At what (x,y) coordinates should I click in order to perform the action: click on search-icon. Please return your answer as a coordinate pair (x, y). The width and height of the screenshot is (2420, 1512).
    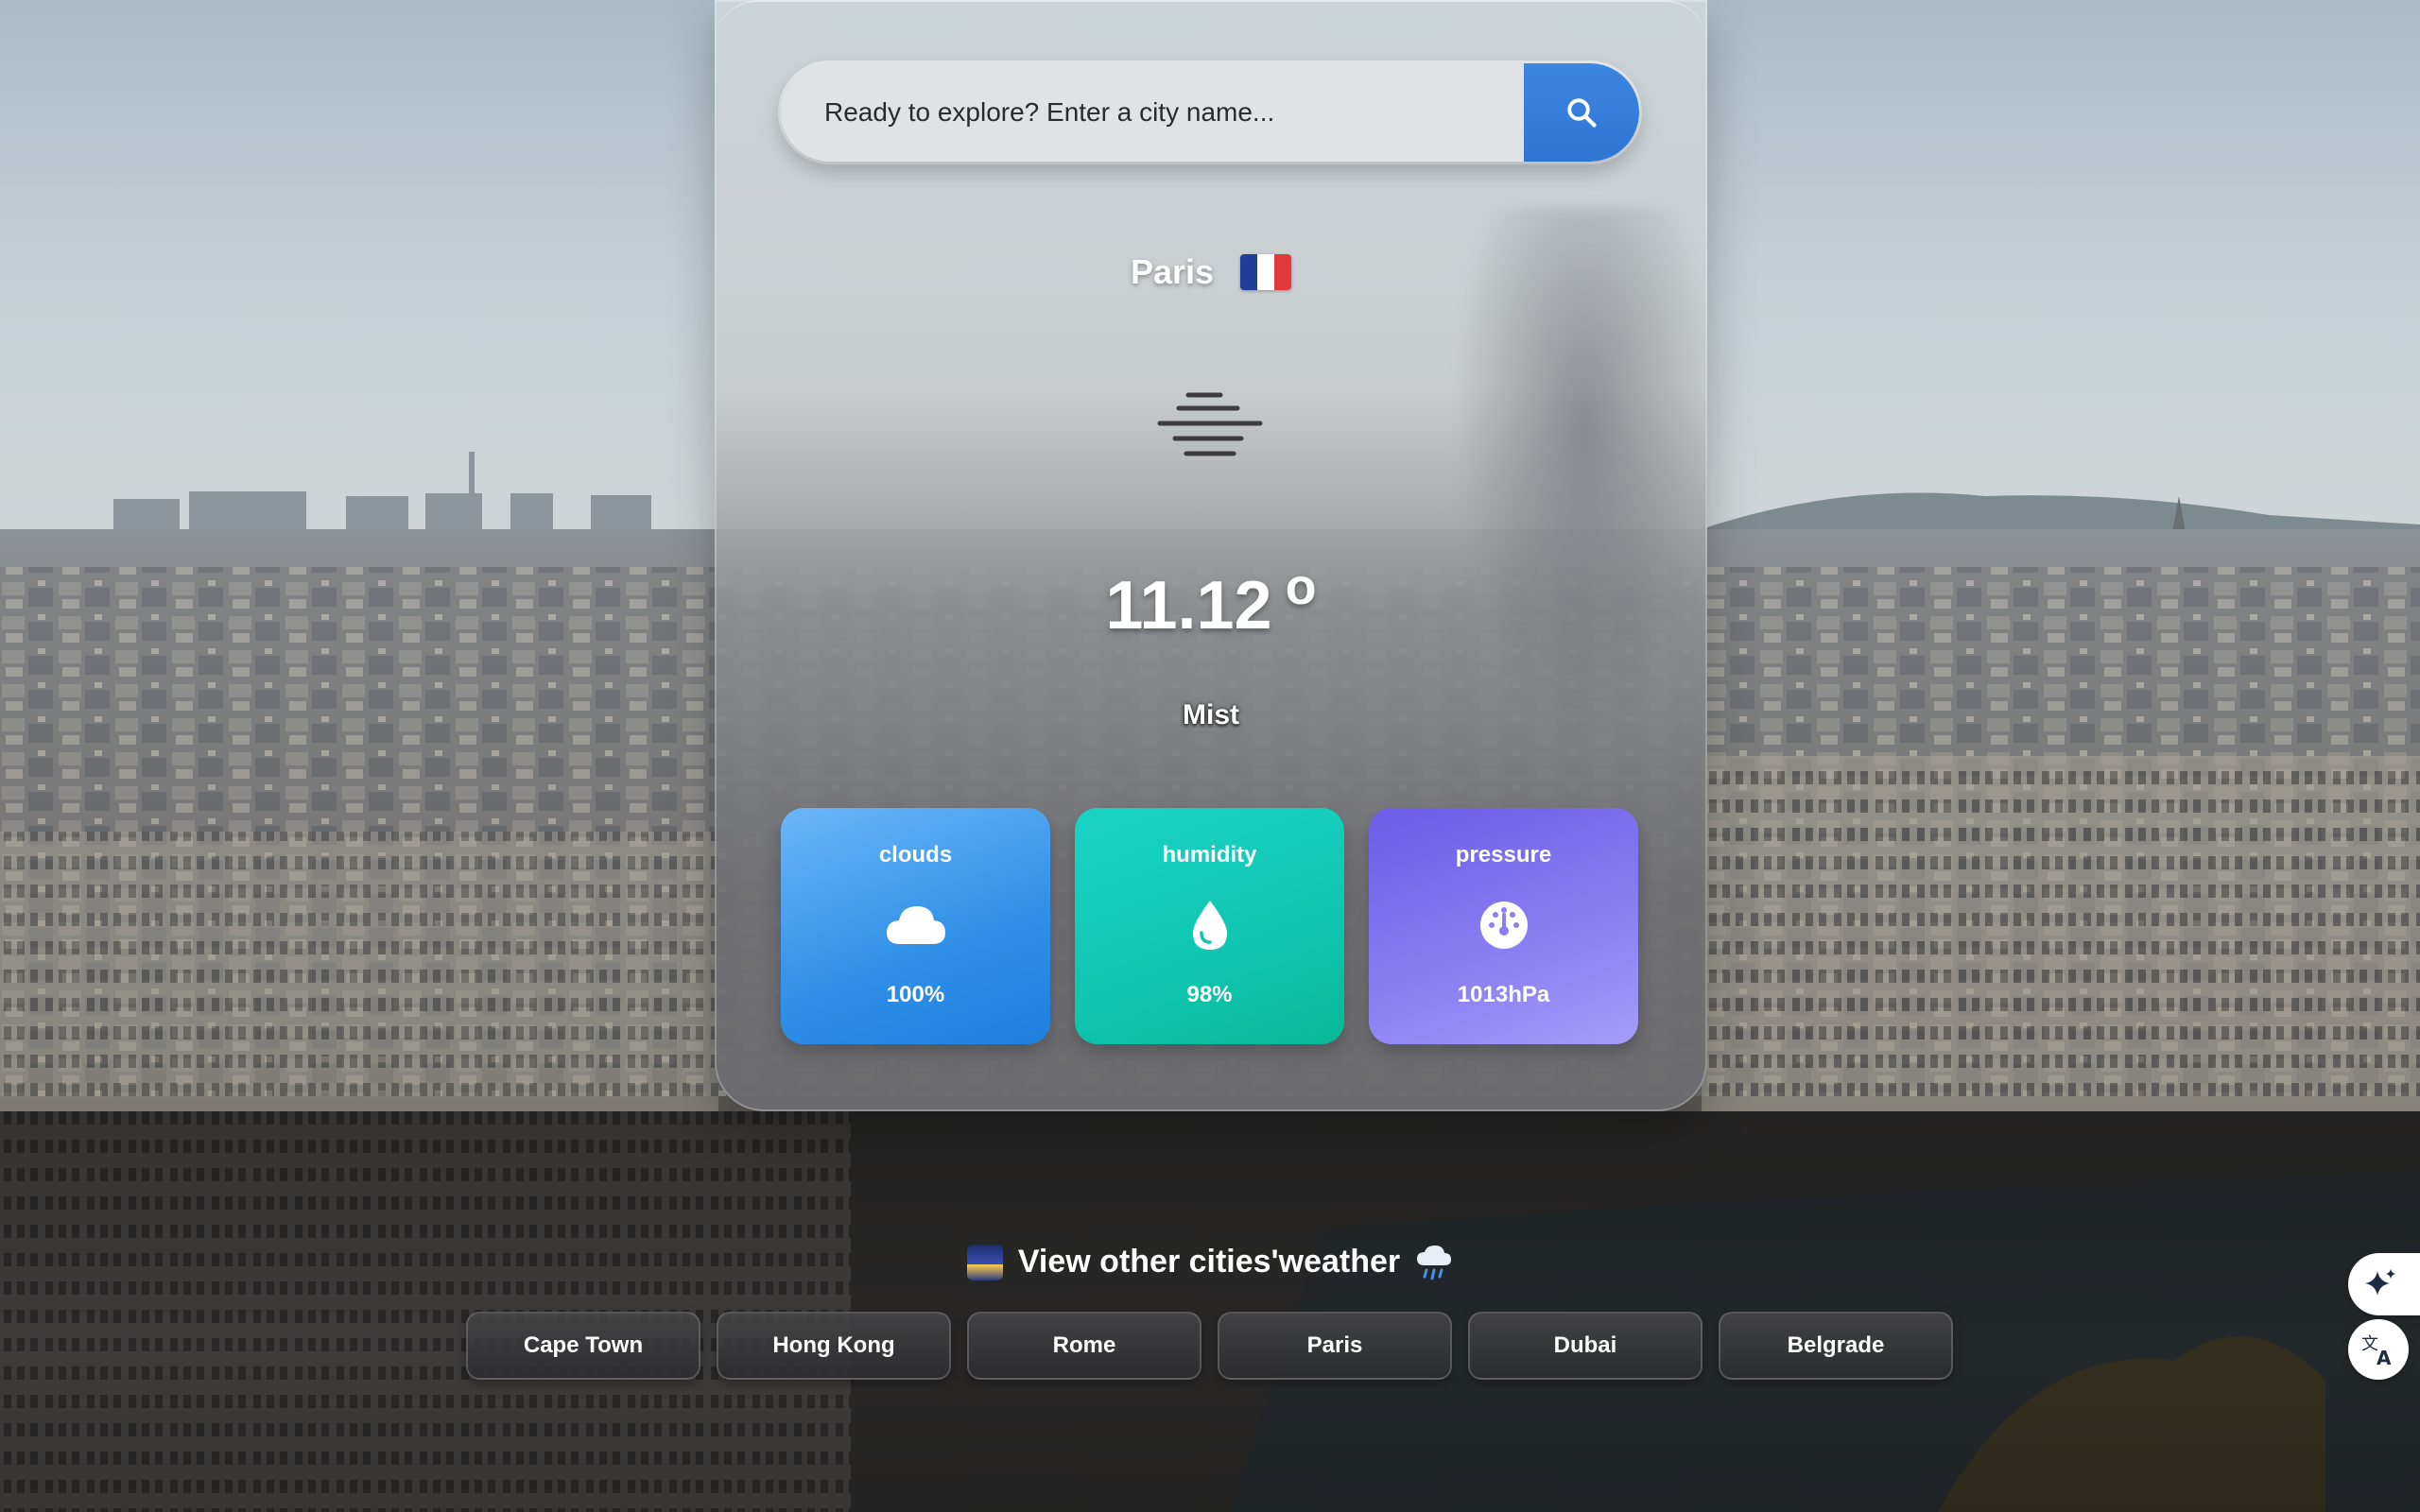
    Looking at the image, I should click on (1582, 113).